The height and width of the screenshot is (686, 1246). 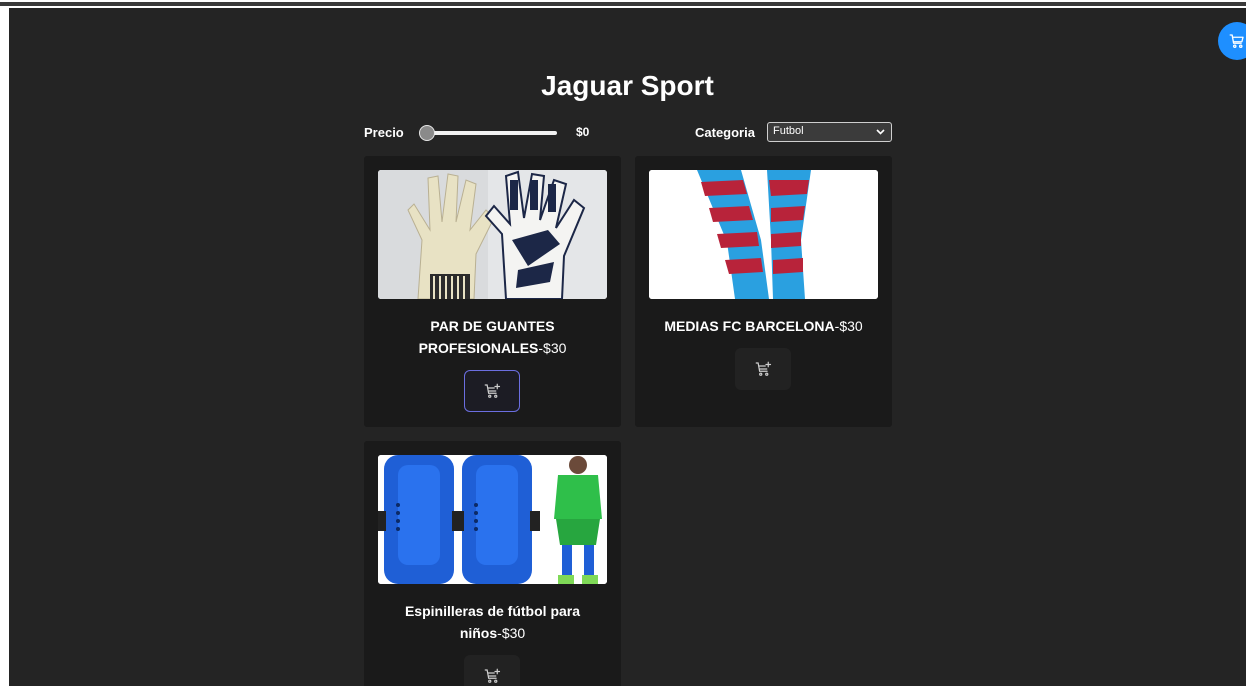 I want to click on product-title: PAR DE GUANTES PROFESIONALES, so click(x=486, y=337).